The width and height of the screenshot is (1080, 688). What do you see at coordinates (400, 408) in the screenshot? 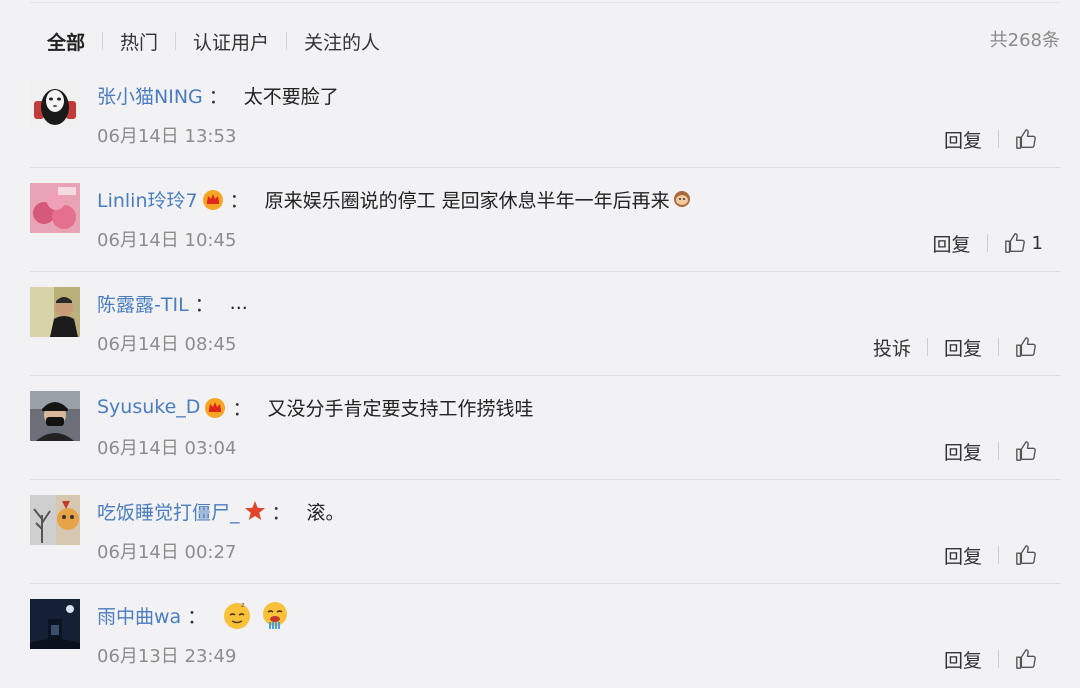
I see `comment-text: 又没分手肯定要支持工作捞钱哇` at bounding box center [400, 408].